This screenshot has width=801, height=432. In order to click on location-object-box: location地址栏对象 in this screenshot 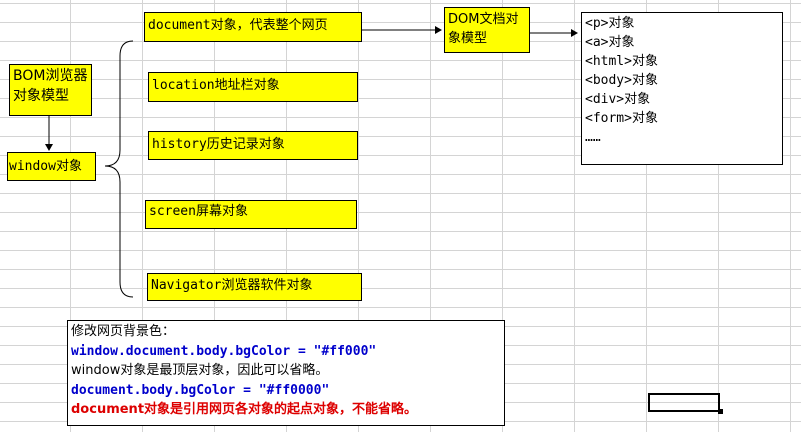, I will do `click(253, 87)`.